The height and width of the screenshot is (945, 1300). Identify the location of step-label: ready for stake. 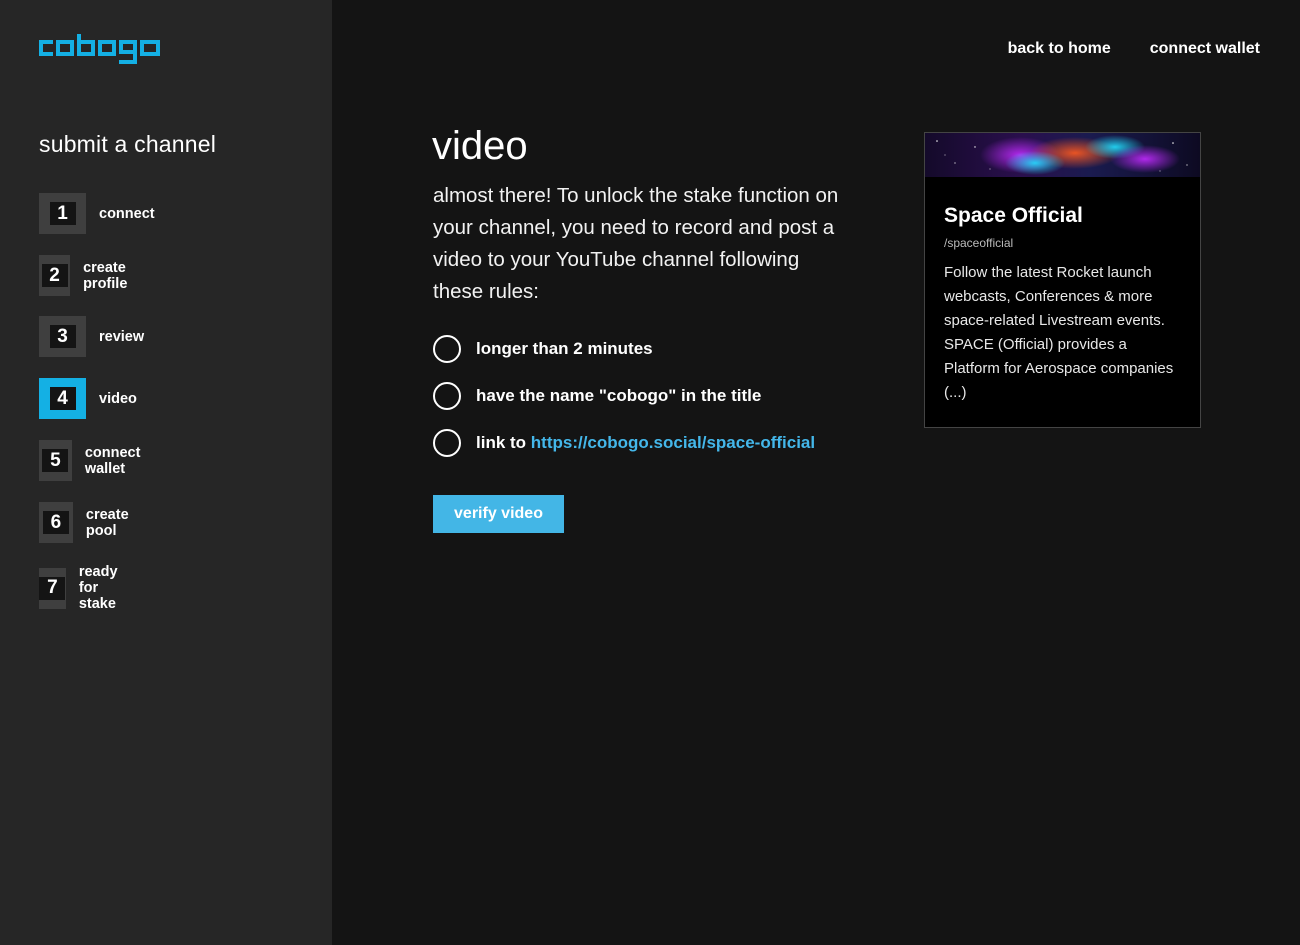
(98, 588).